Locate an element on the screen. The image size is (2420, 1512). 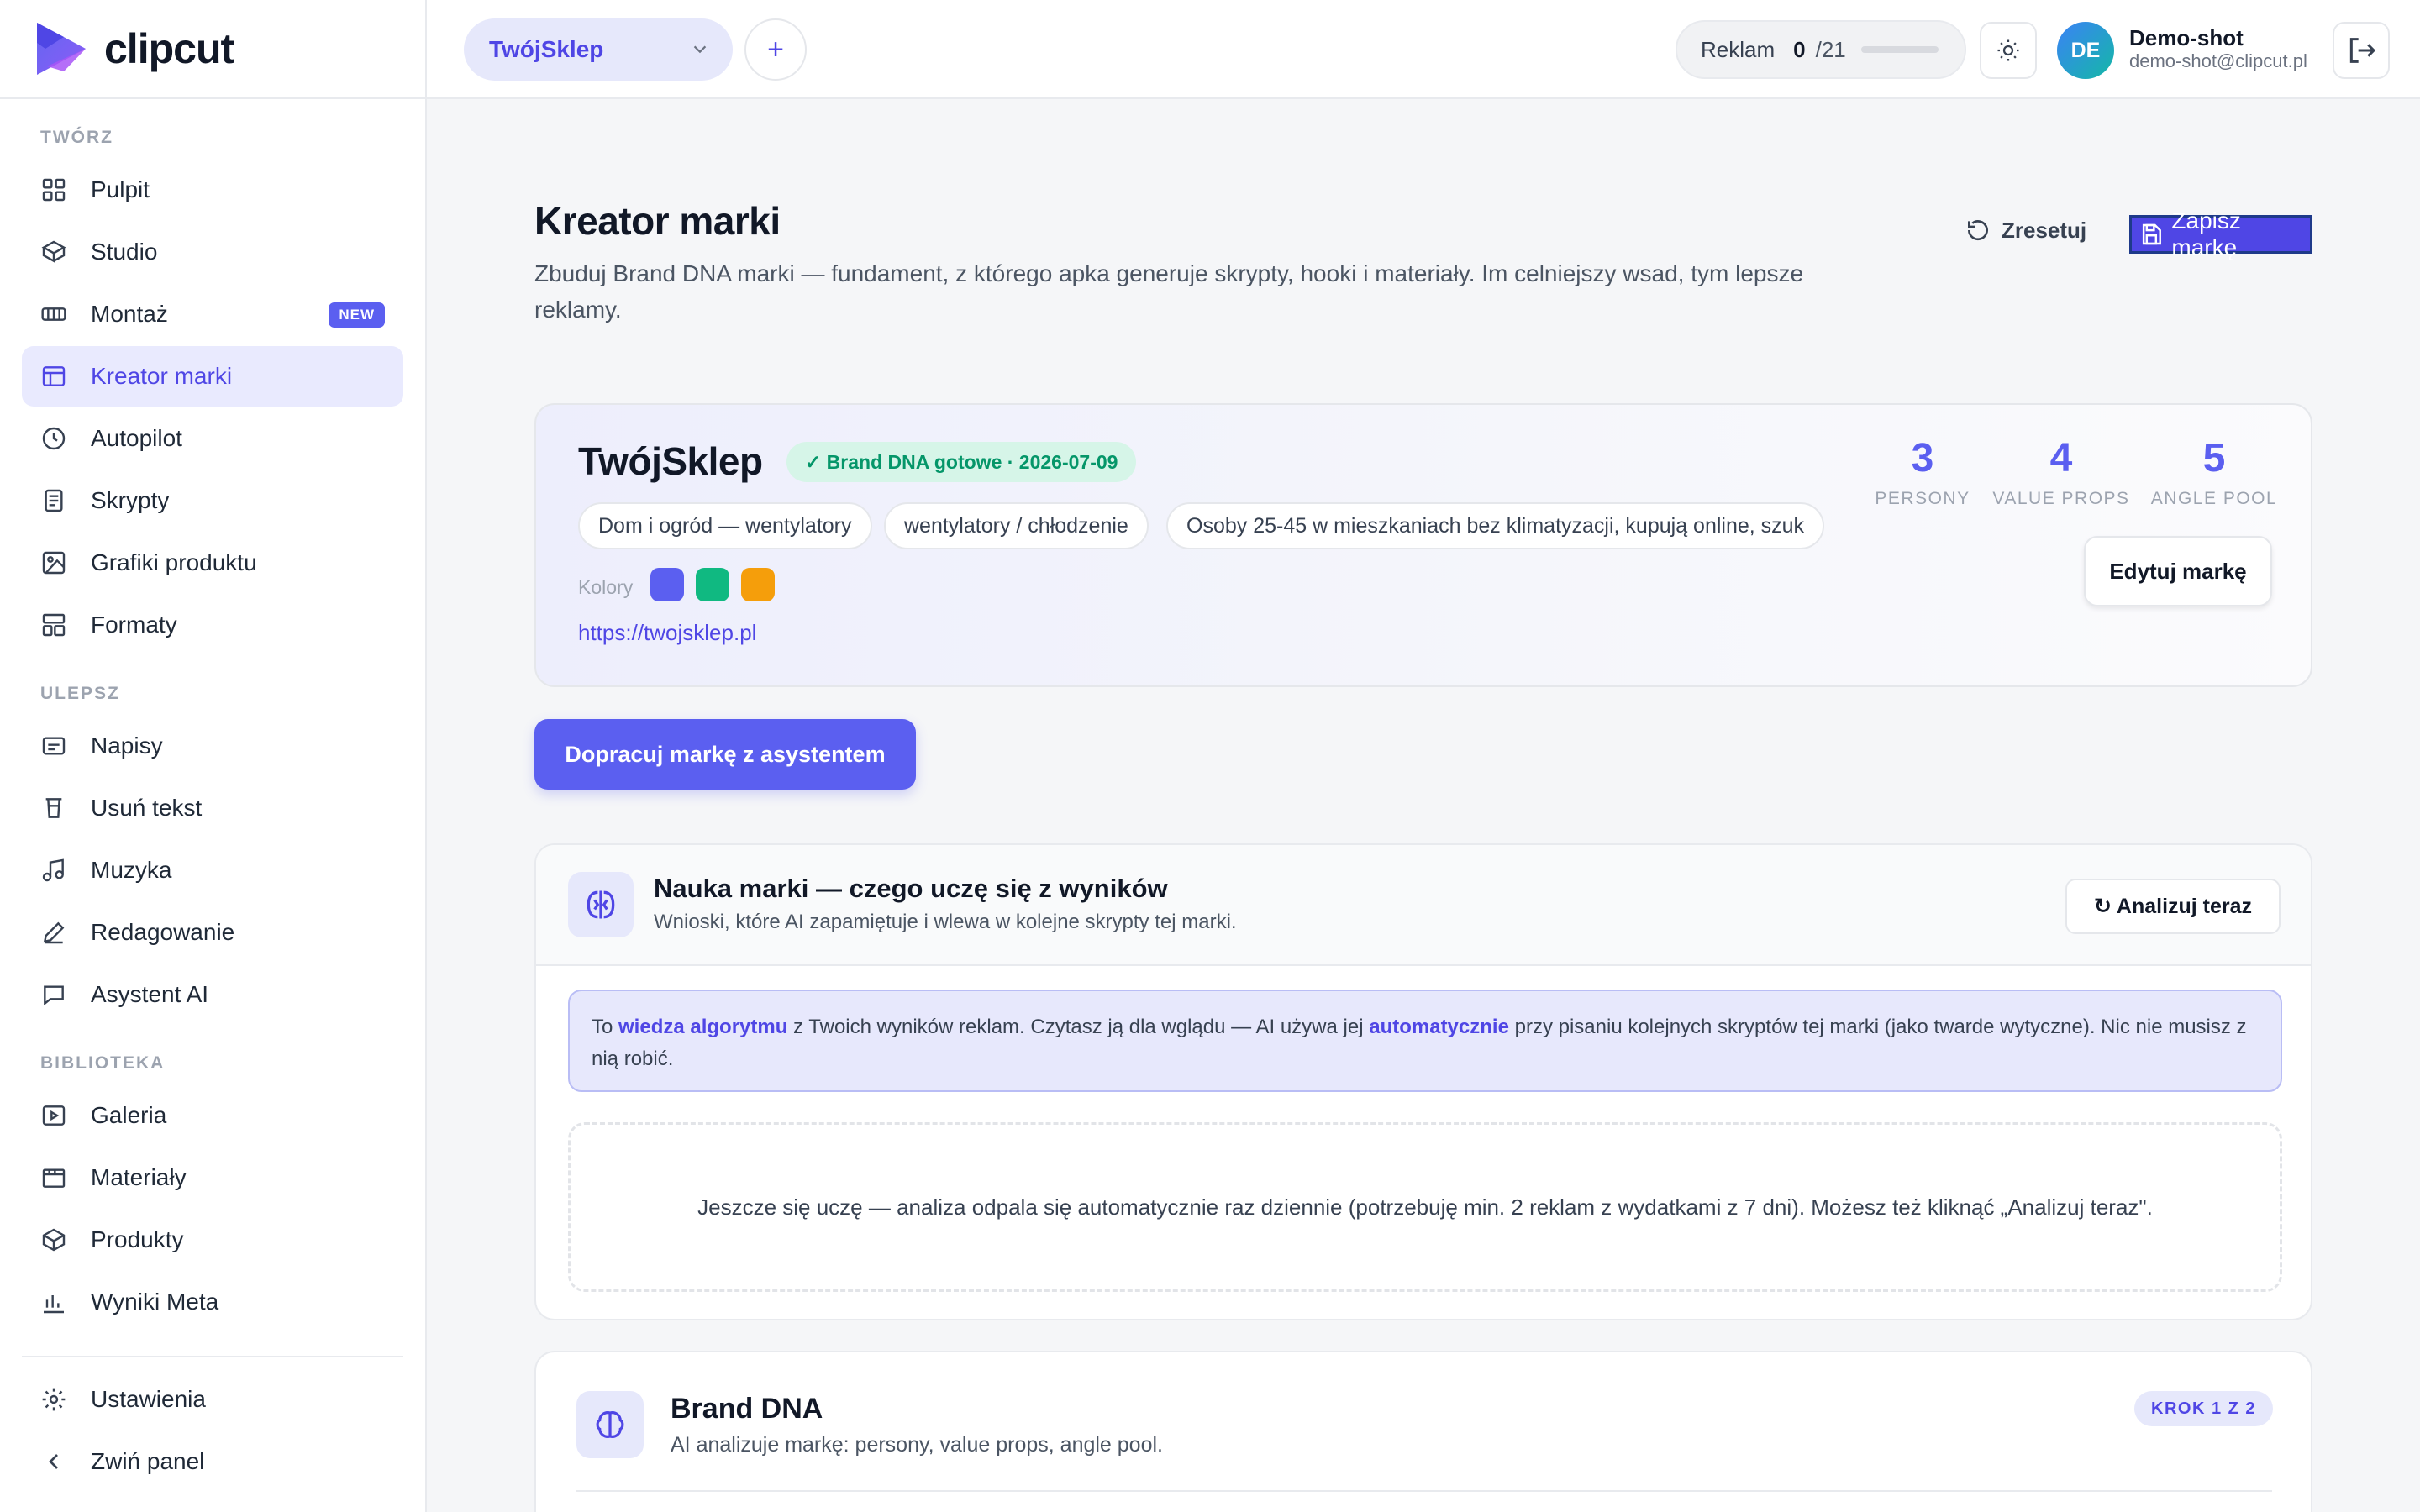
sidebar-item-ustawienia: Ustawienia is located at coordinates (212, 1399).